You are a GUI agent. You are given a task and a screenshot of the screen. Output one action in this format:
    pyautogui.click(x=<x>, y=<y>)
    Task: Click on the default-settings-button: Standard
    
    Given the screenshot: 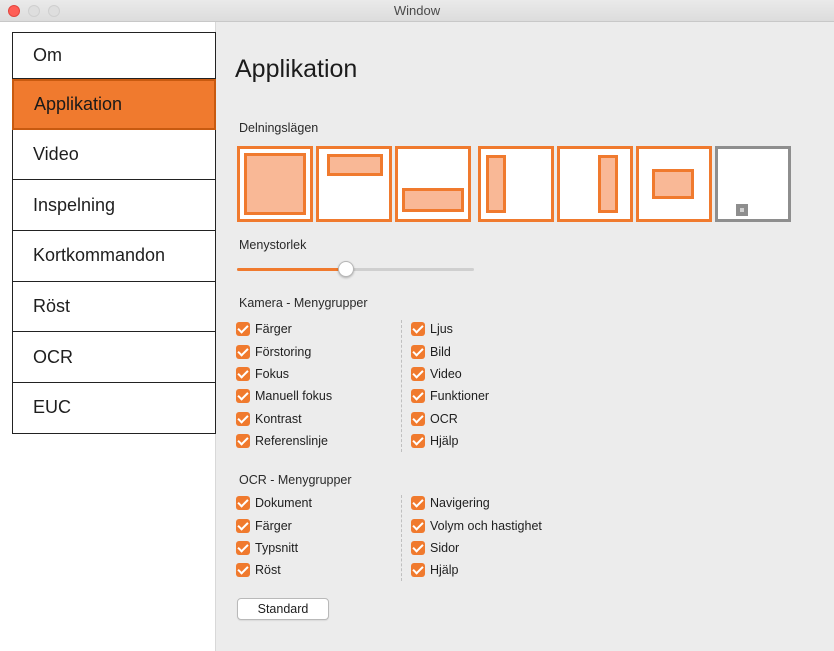 What is the action you would take?
    pyautogui.click(x=283, y=609)
    